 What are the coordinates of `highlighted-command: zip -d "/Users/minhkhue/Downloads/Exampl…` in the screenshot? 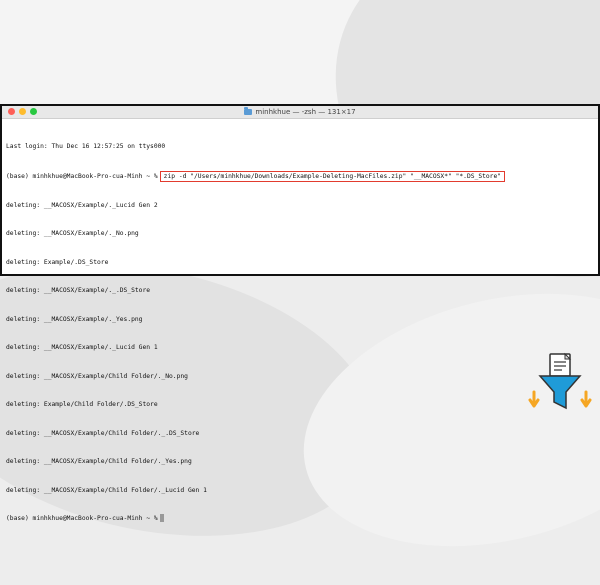 It's located at (332, 176).